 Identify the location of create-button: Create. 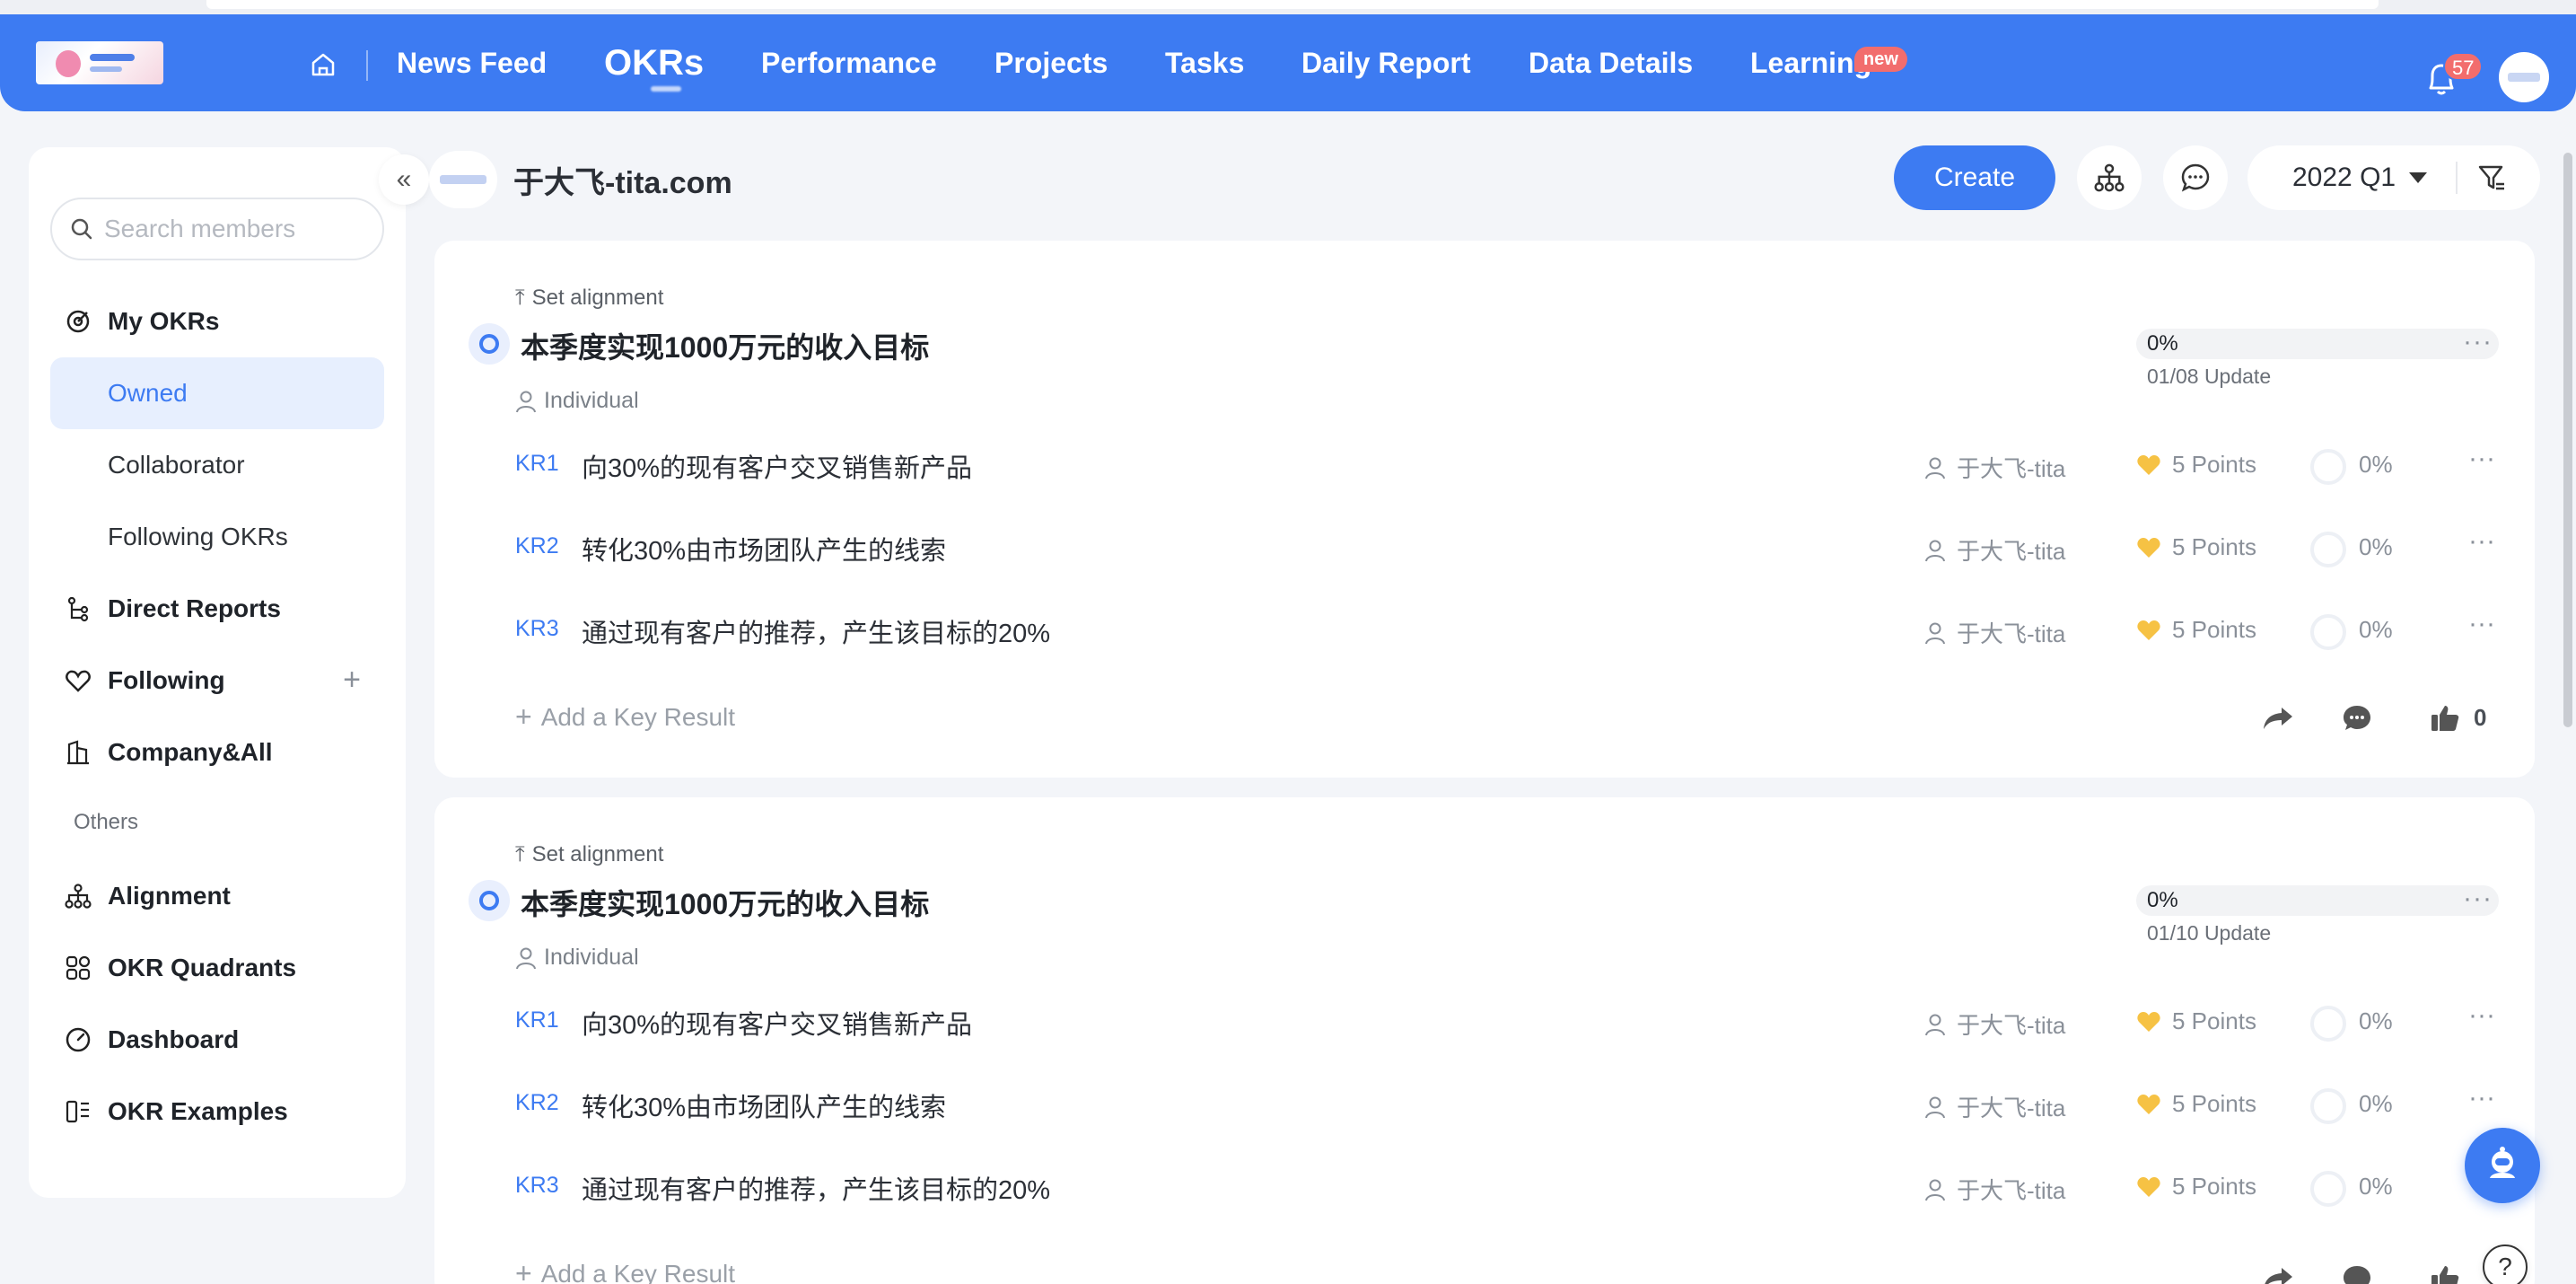
(1975, 177).